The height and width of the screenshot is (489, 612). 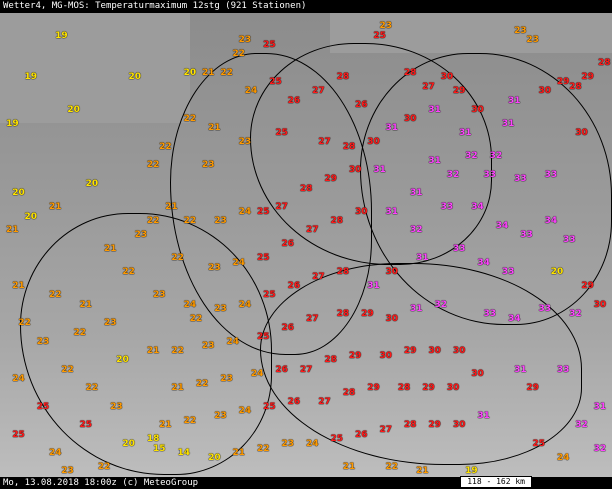 What do you see at coordinates (101, 483) in the screenshot?
I see `timestamp-label: Mo, 13.08.2018 18:00z (c) MeteoGroup` at bounding box center [101, 483].